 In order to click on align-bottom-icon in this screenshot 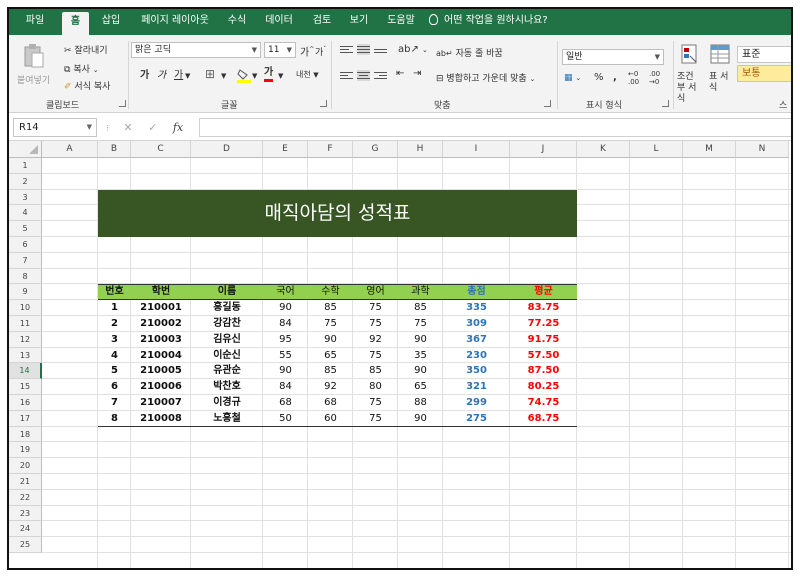, I will do `click(380, 52)`.